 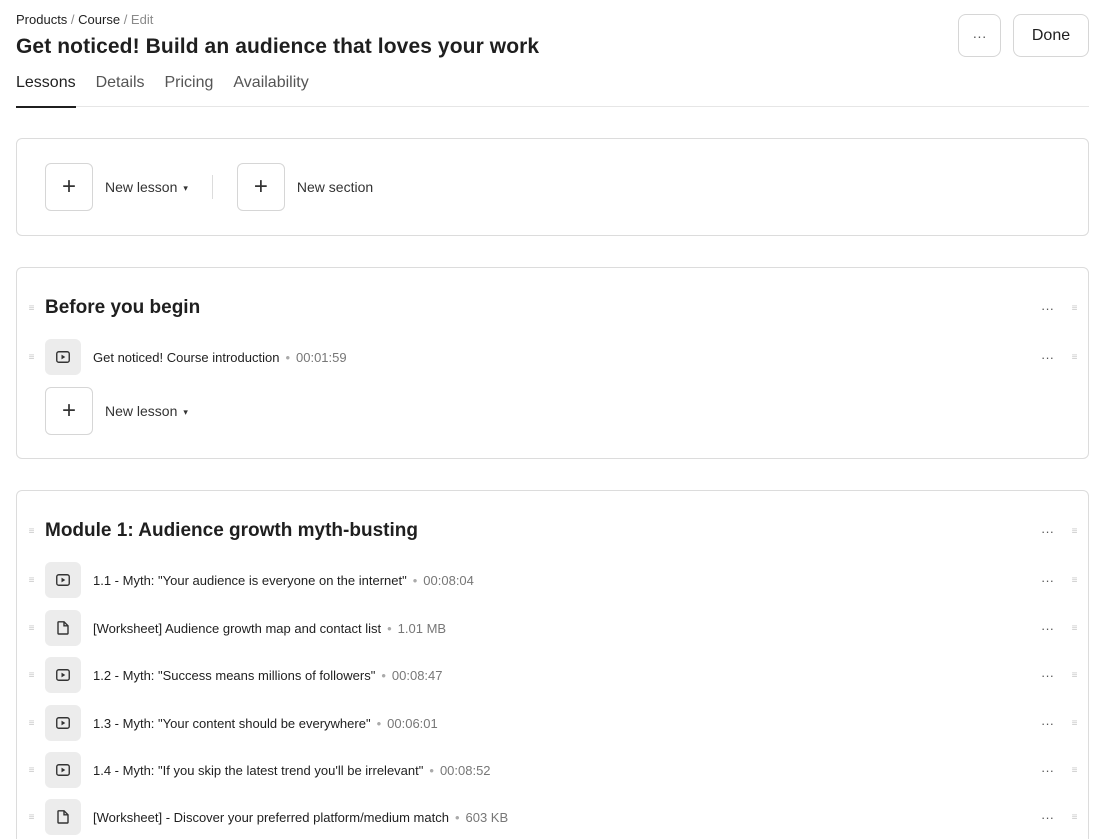 I want to click on tab-lessons: Lessons, so click(x=46, y=89).